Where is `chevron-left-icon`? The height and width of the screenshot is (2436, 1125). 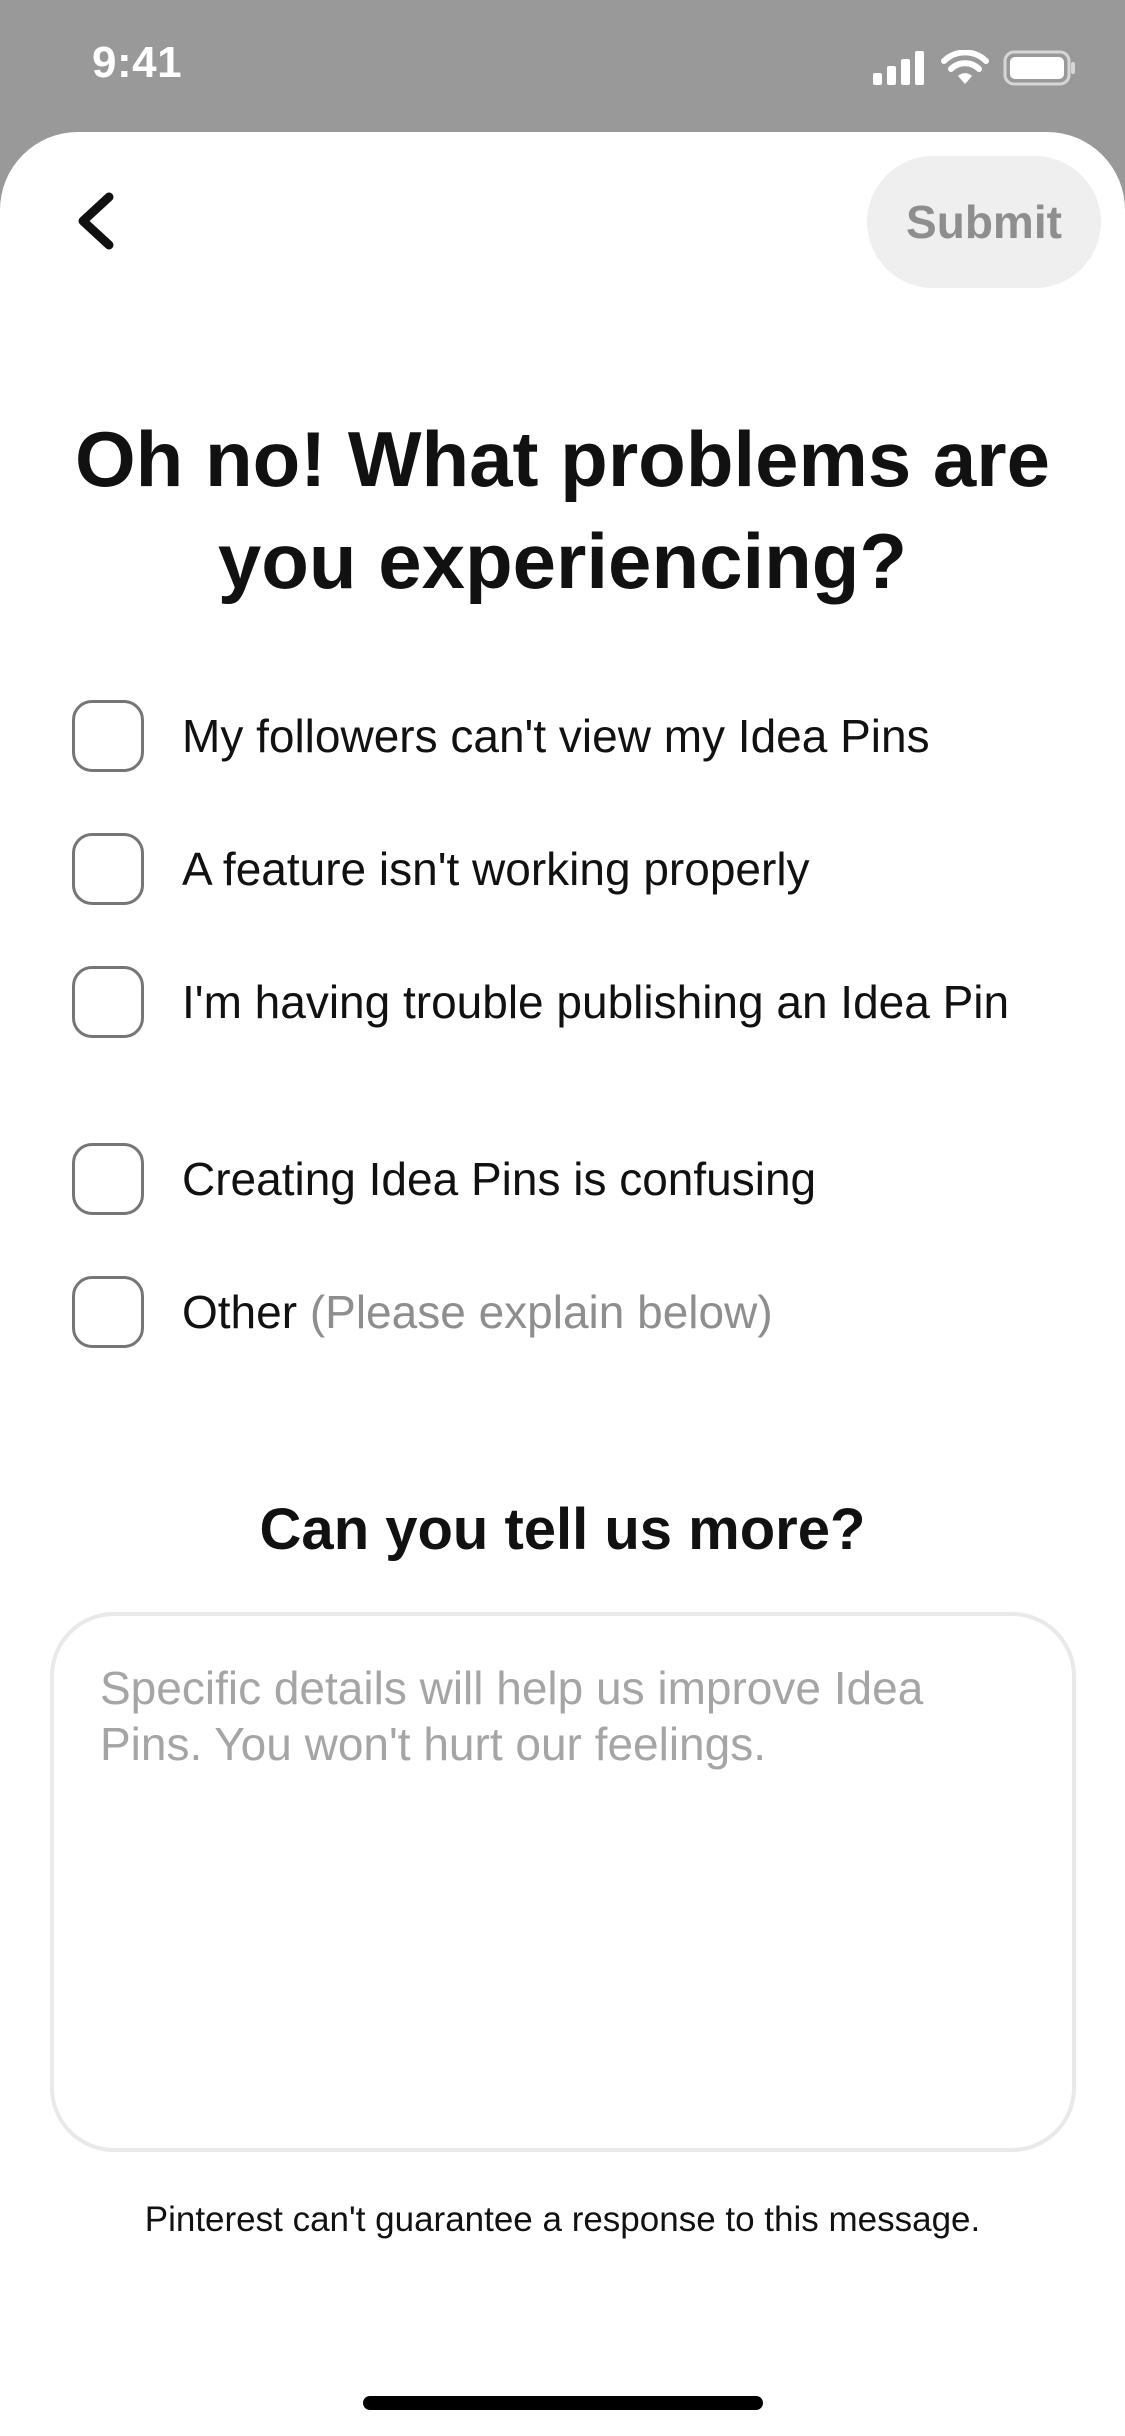 chevron-left-icon is located at coordinates (95, 223).